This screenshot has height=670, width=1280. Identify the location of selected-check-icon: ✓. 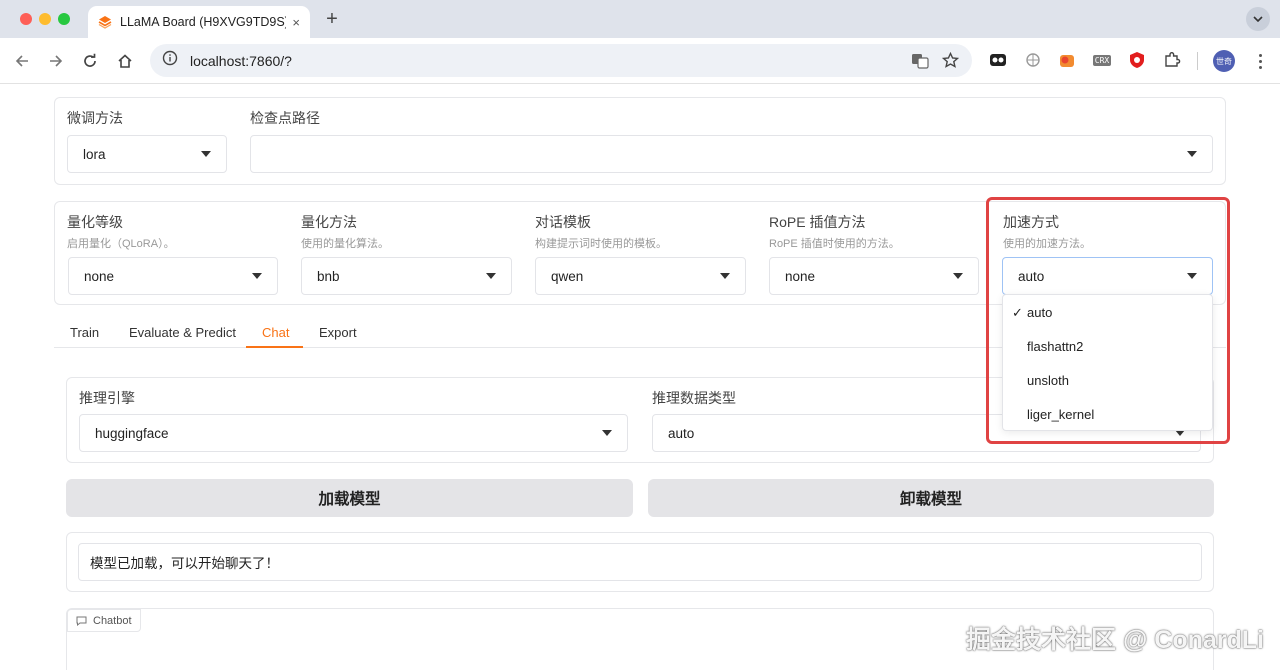
(1017, 312).